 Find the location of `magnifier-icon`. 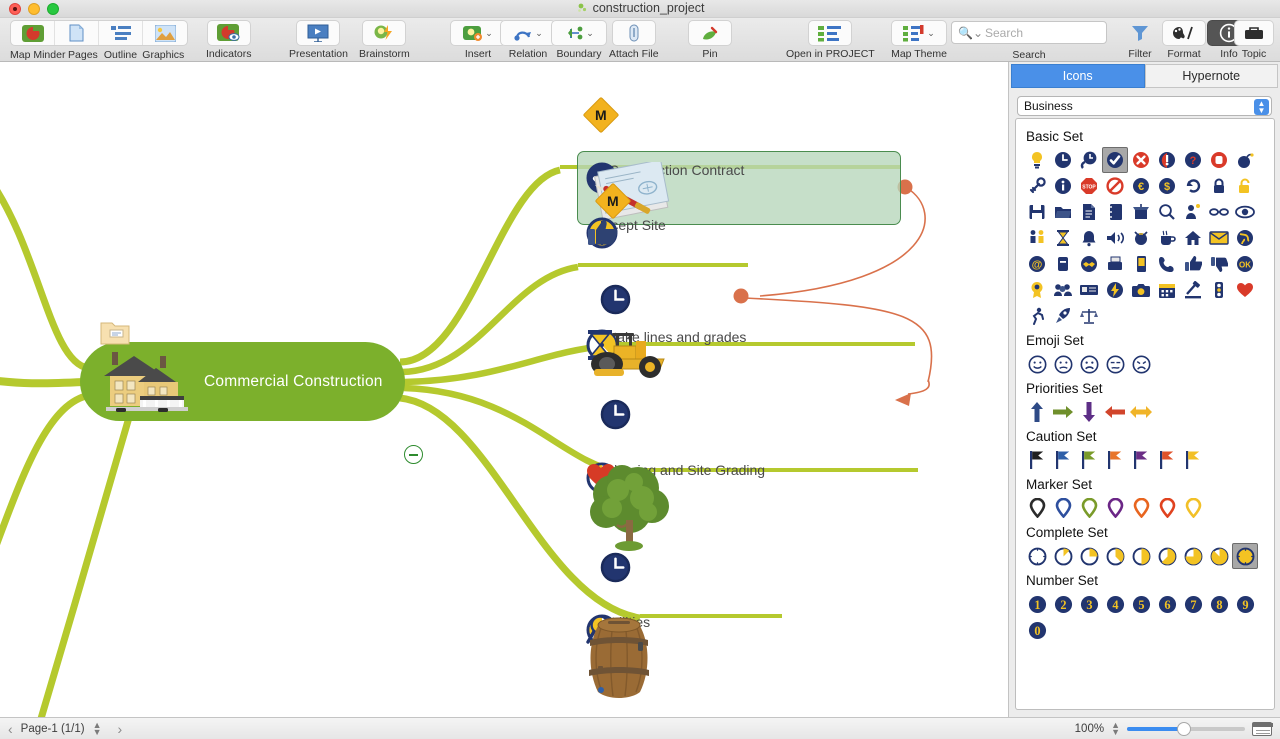

magnifier-icon is located at coordinates (1167, 212).